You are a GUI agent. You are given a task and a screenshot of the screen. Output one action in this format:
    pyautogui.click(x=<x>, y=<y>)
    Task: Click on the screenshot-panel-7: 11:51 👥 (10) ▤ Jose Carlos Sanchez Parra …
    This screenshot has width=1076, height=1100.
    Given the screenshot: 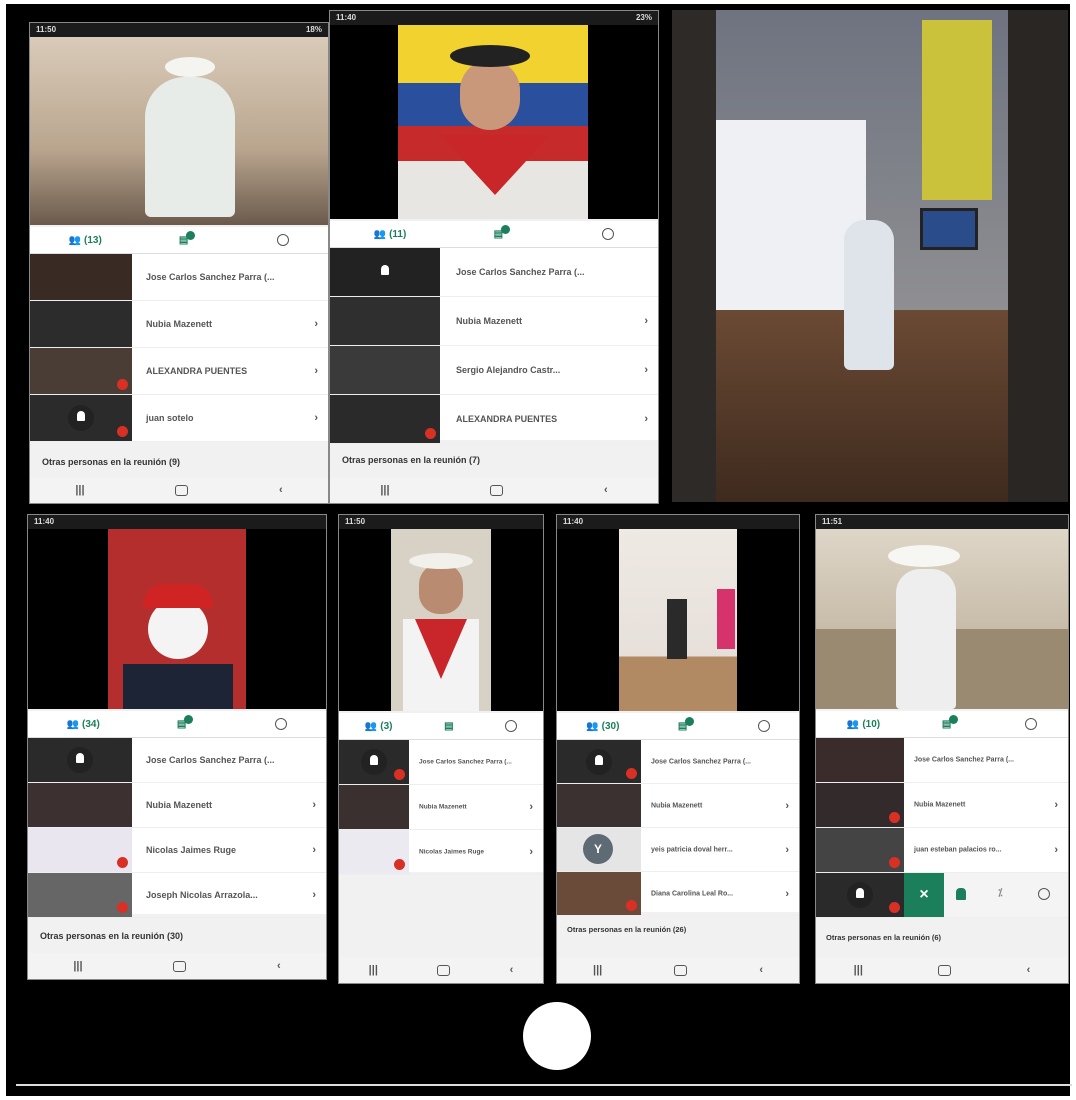 What is the action you would take?
    pyautogui.click(x=942, y=749)
    